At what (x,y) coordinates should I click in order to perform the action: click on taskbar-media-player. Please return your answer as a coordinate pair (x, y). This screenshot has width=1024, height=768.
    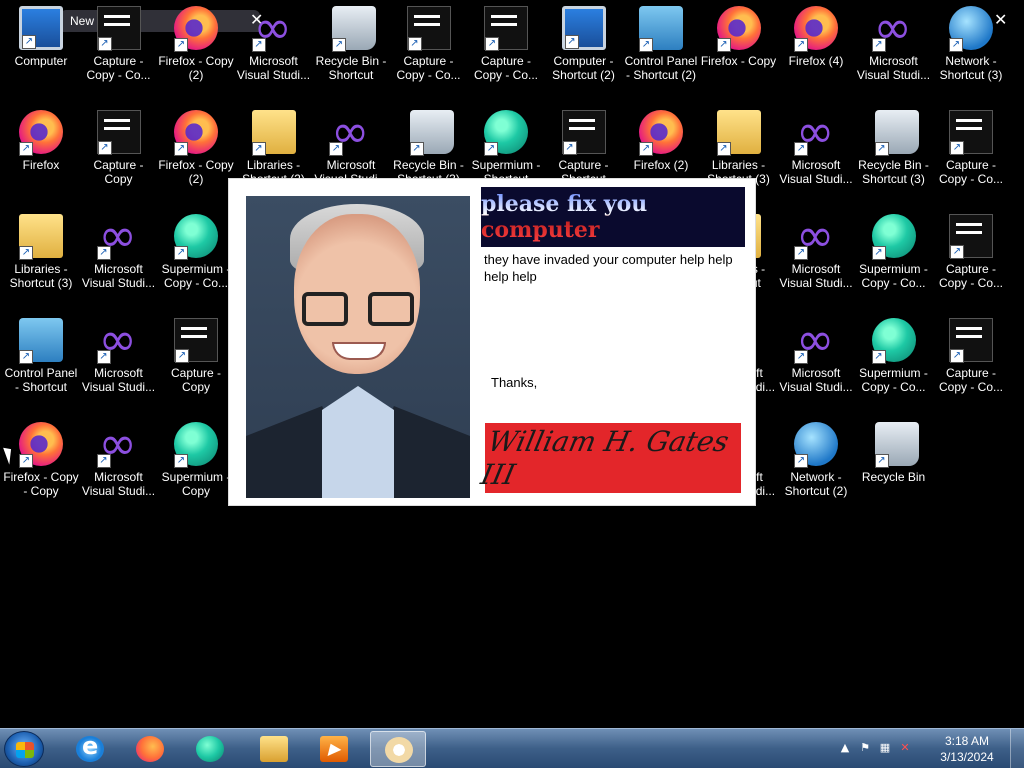
    Looking at the image, I should click on (334, 749).